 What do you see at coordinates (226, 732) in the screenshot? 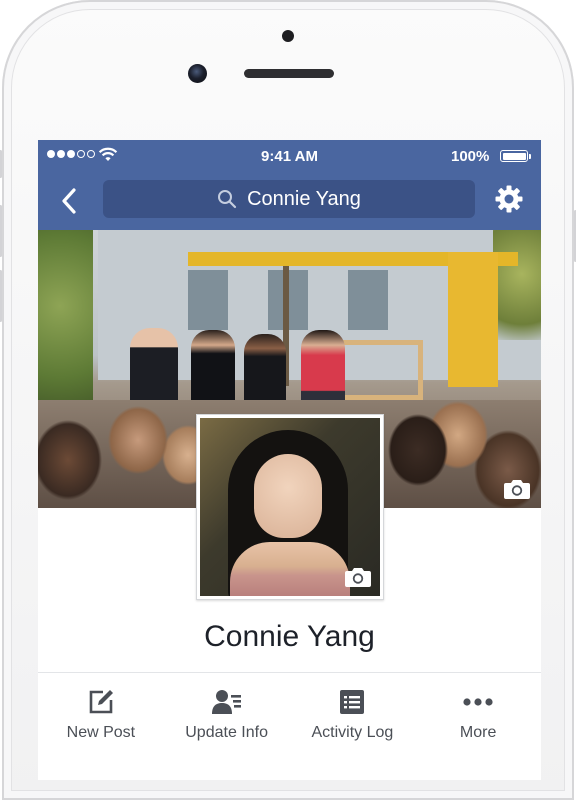
I see `update-info-label: Update Info` at bounding box center [226, 732].